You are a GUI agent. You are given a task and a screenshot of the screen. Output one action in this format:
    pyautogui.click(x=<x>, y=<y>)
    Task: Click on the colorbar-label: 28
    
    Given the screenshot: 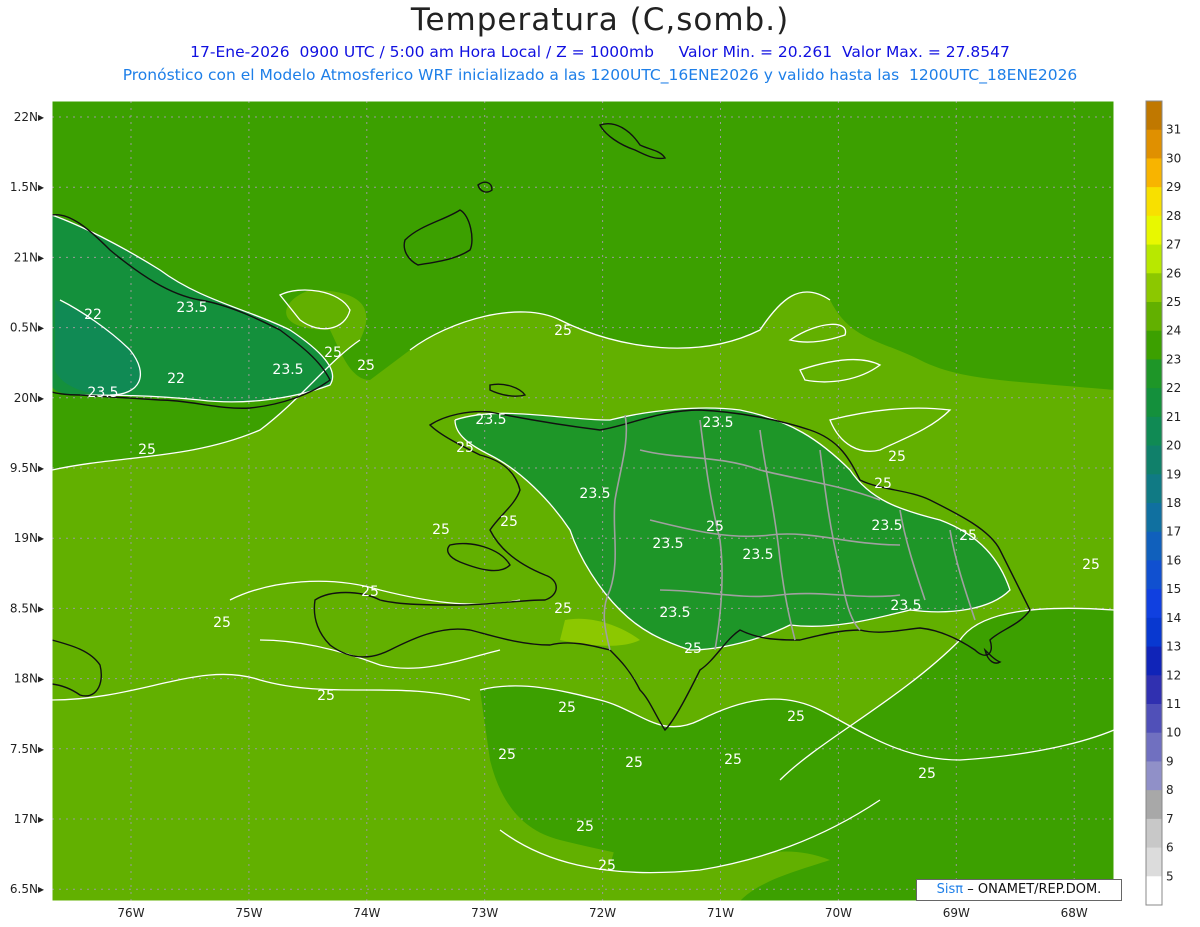 What is the action you would take?
    pyautogui.click(x=1173, y=216)
    